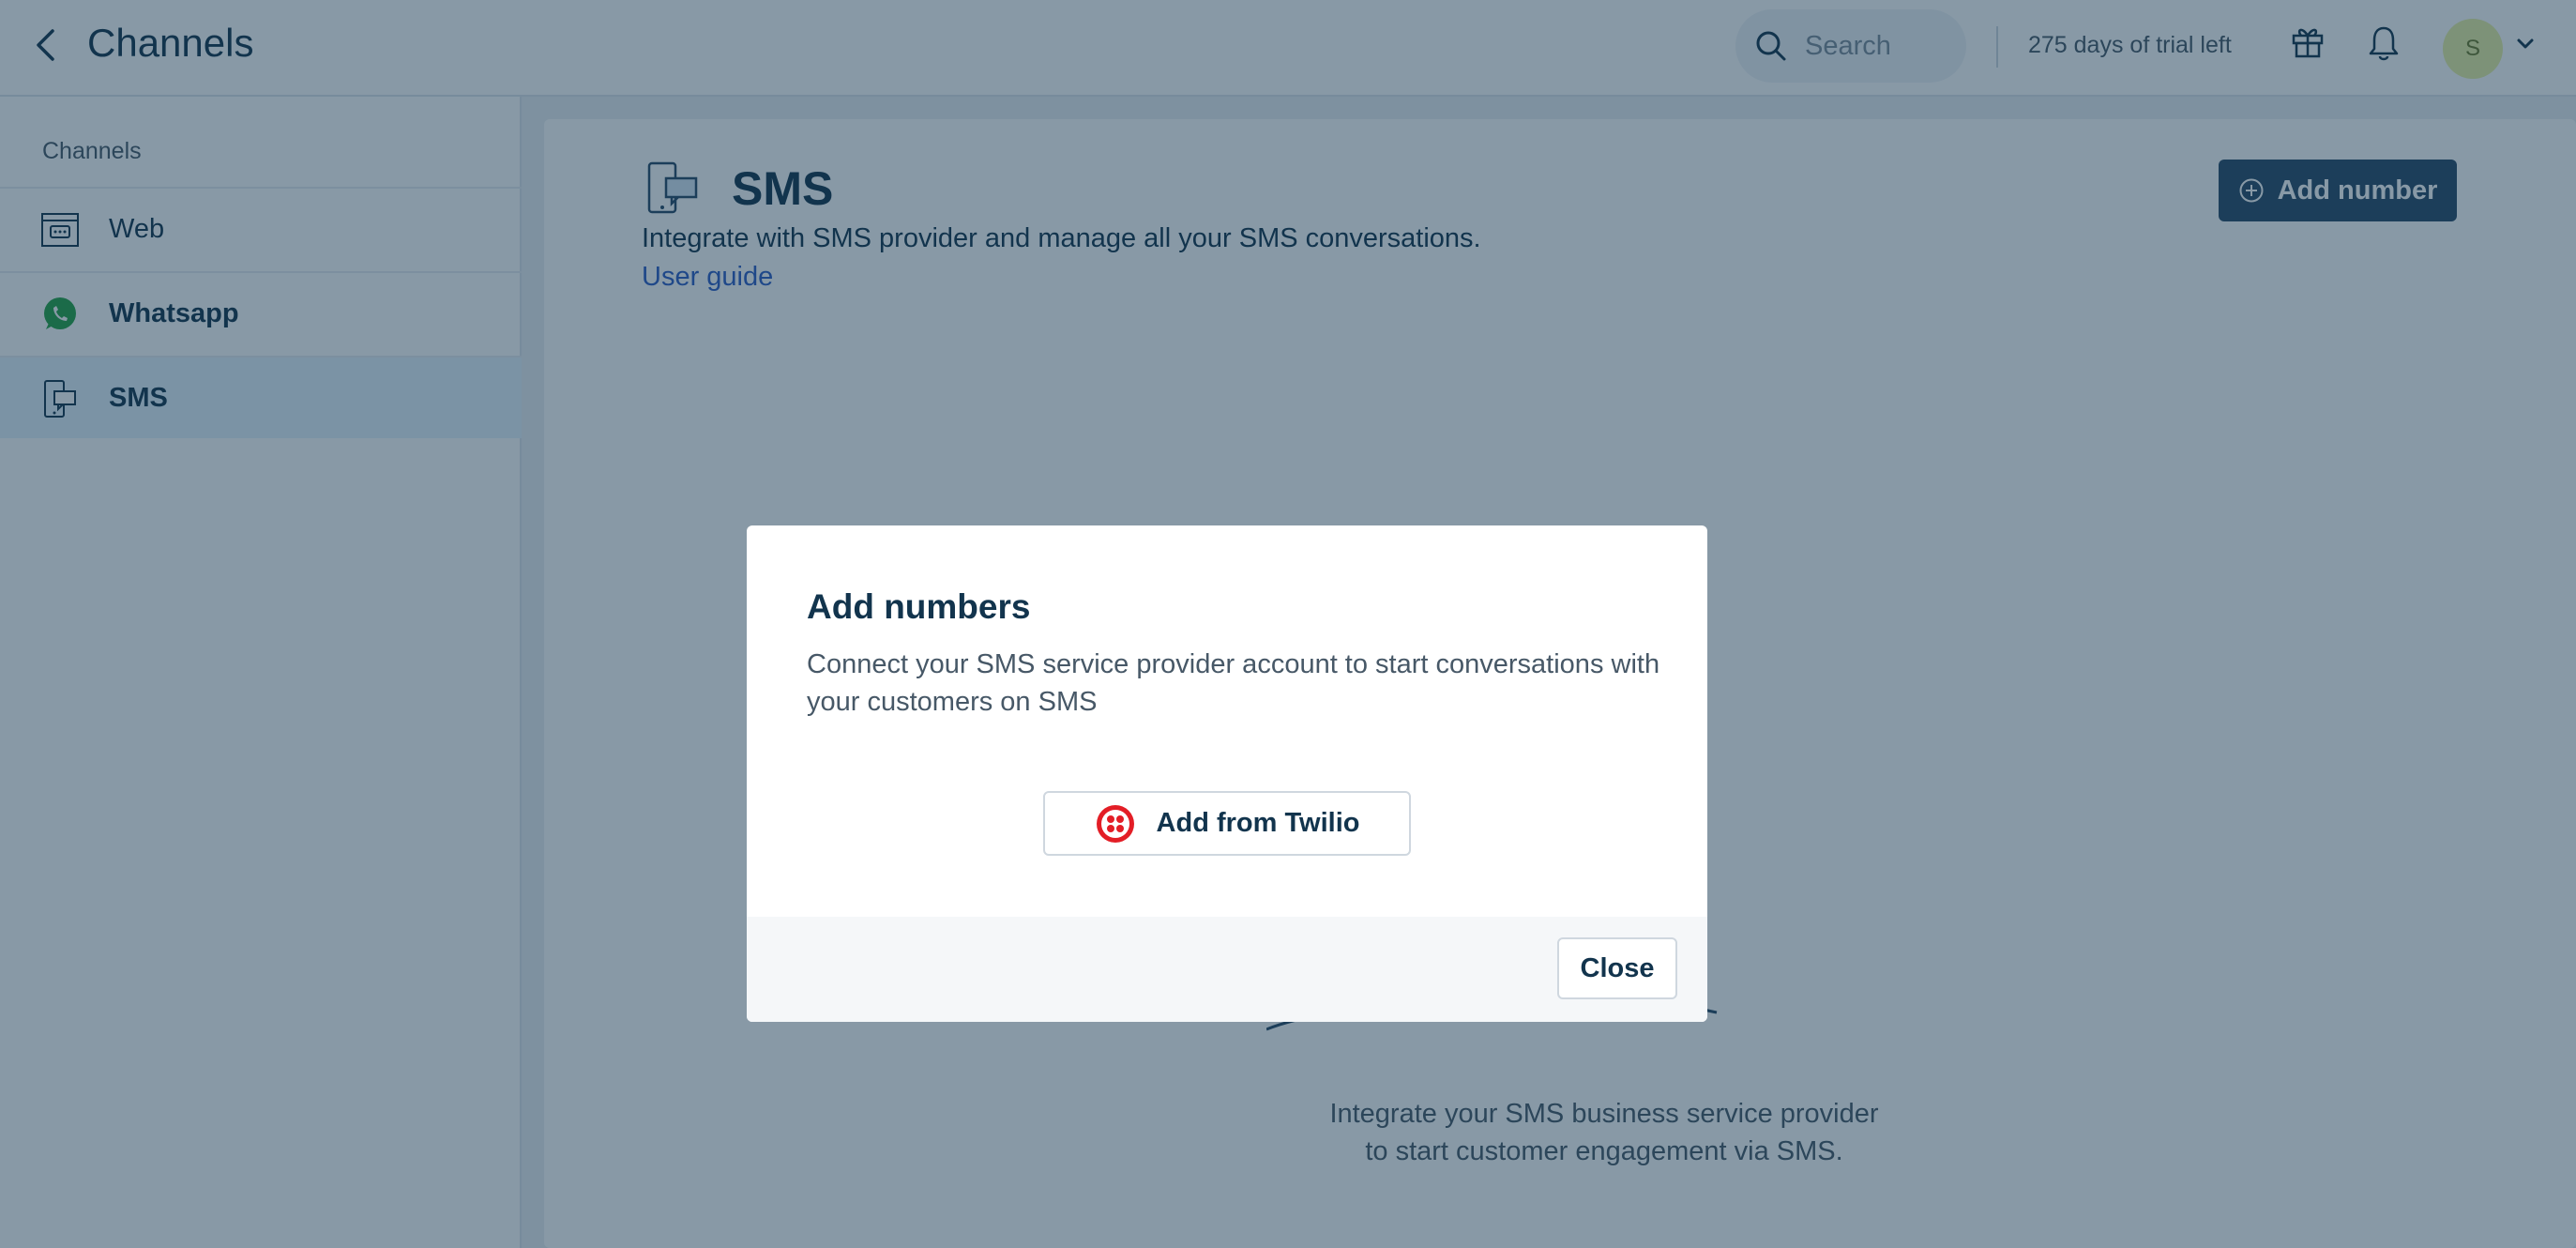 The width and height of the screenshot is (2576, 1248). I want to click on twilio-logo-icon, so click(1115, 823).